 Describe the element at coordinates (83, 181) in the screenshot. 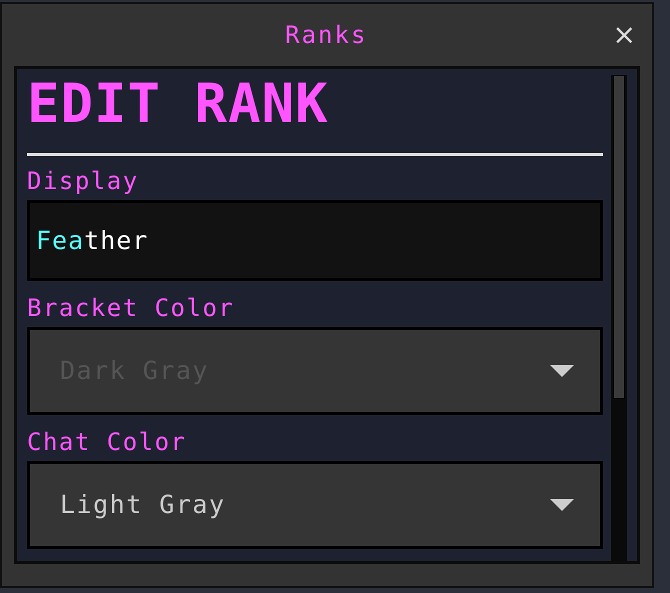

I see `field-label: Display` at that location.